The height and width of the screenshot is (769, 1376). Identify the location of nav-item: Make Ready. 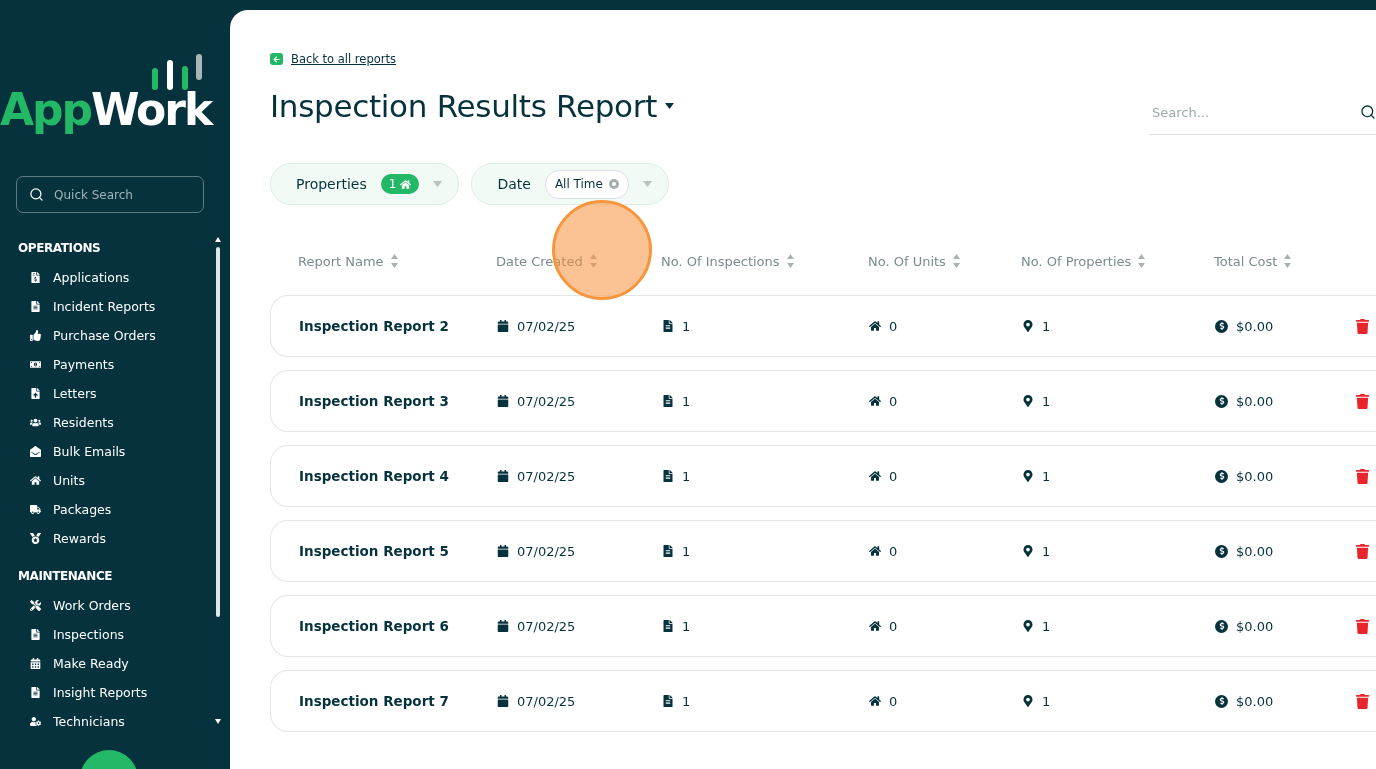
(107, 663).